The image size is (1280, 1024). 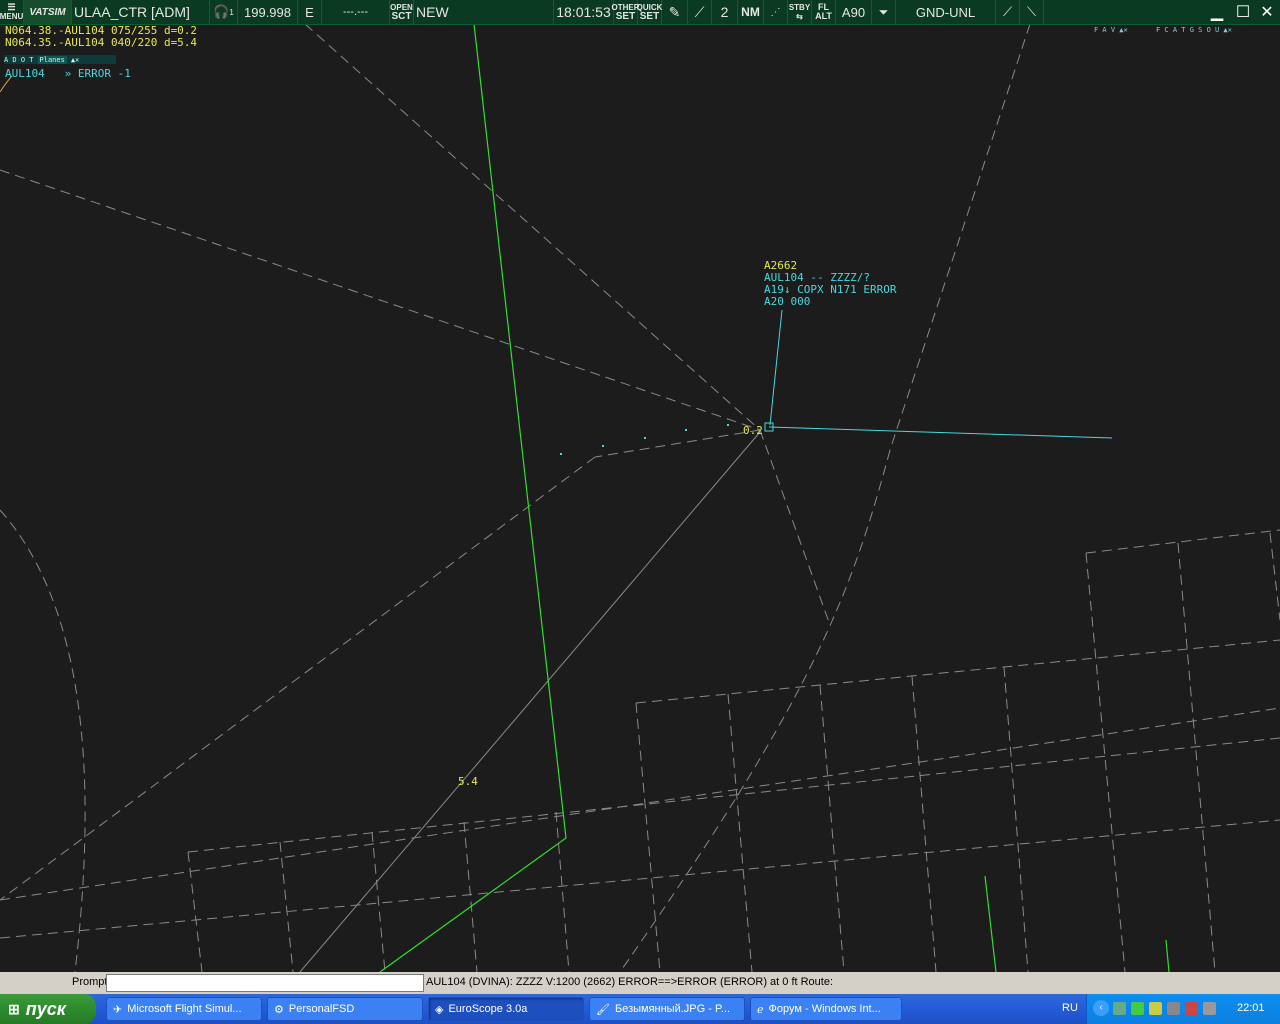 I want to click on hamburger-icon: ☰, so click(x=11, y=7).